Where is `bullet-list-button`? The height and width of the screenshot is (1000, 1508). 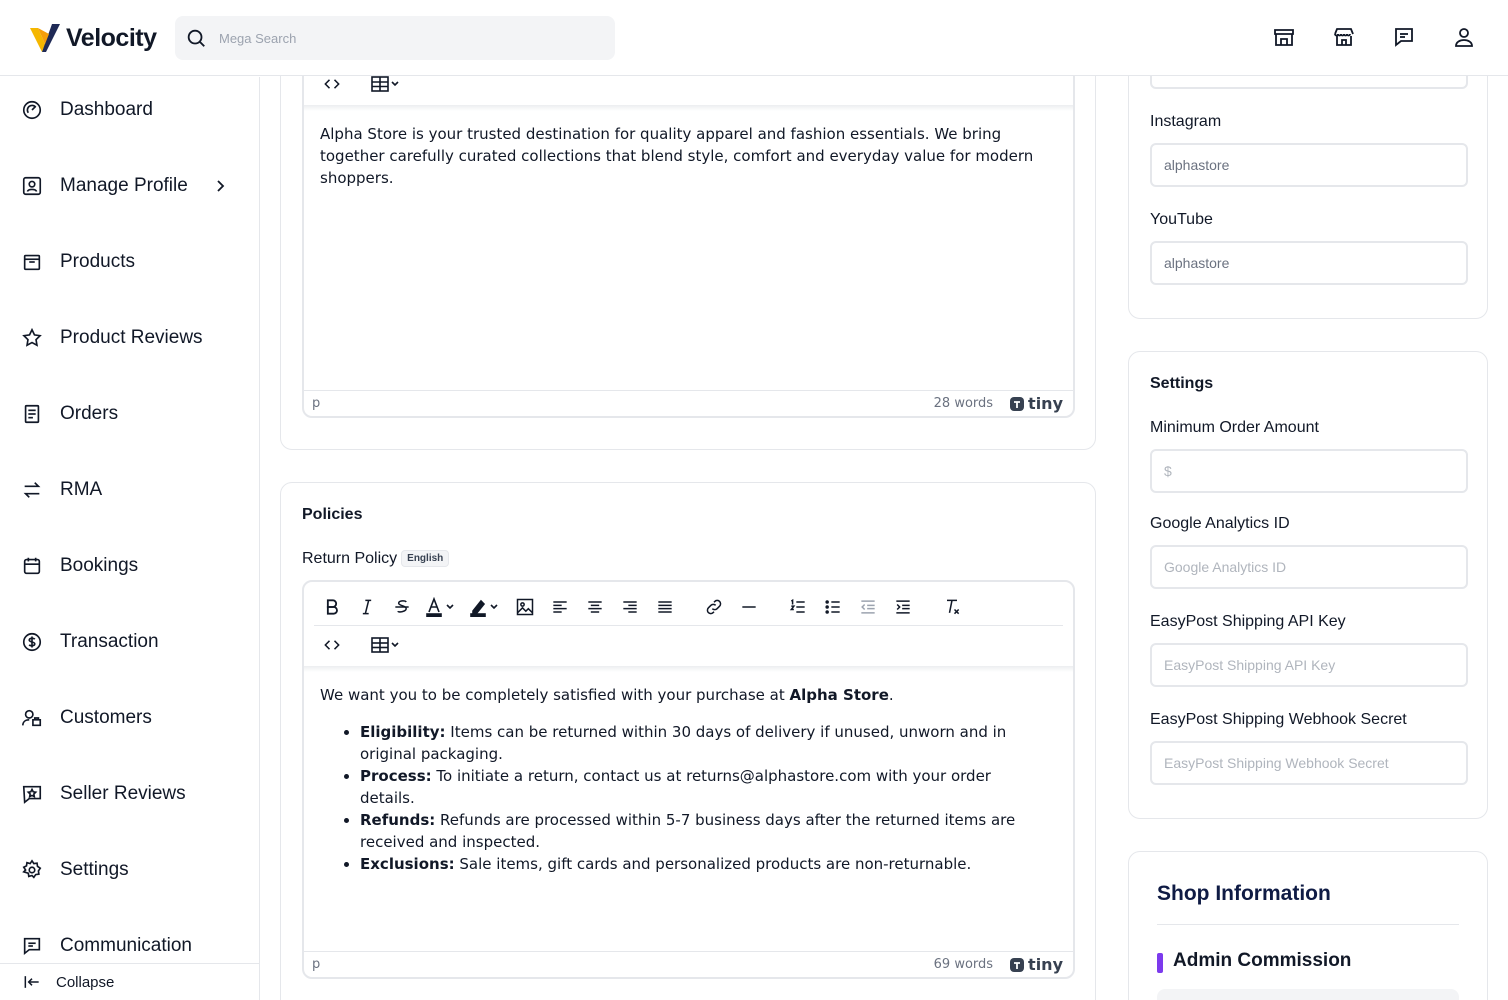 bullet-list-button is located at coordinates (832, 607).